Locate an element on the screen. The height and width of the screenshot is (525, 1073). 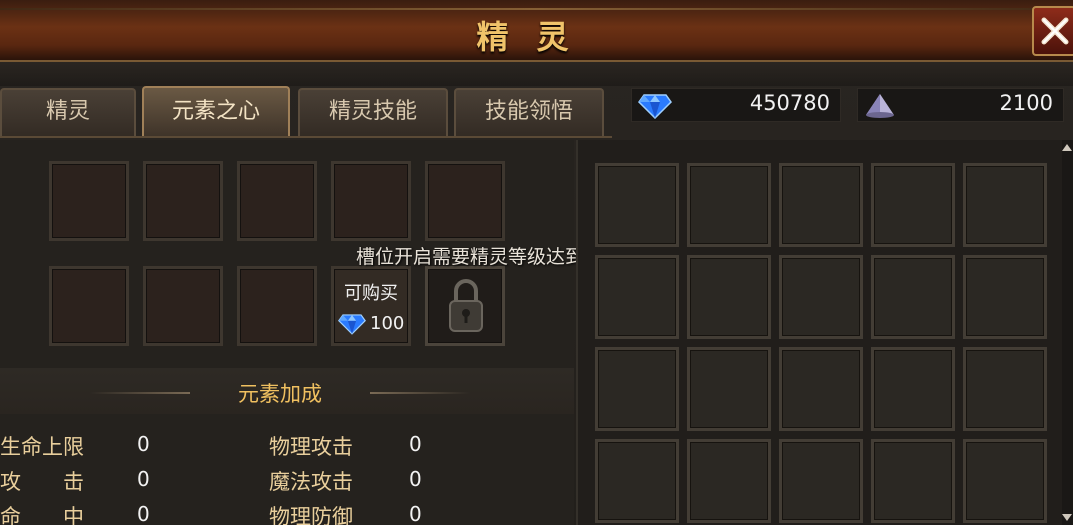
title-bar: 精灵 is located at coordinates (536, 31).